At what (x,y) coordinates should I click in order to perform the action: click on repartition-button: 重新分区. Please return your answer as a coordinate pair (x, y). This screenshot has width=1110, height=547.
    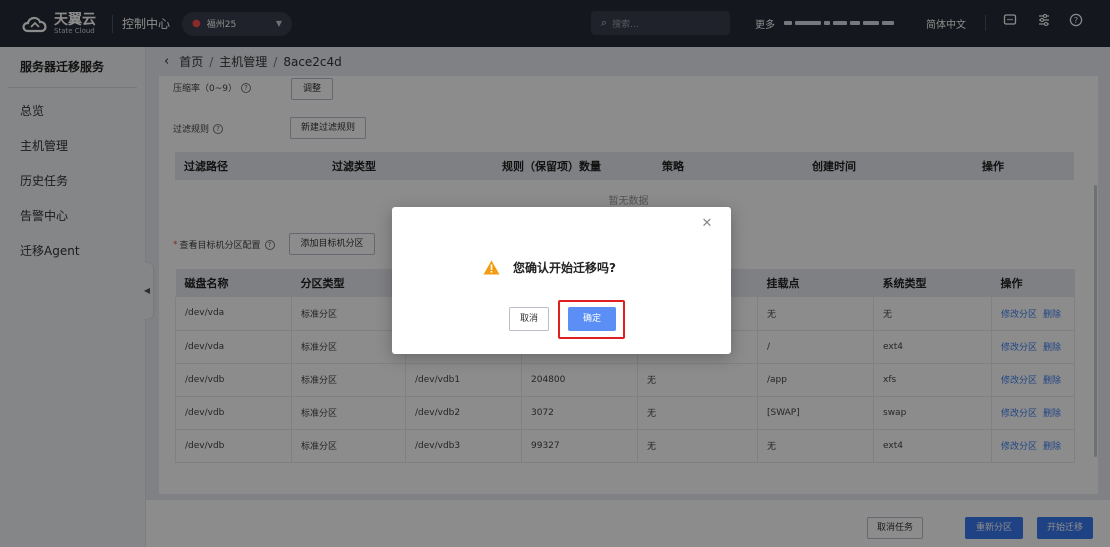
    Looking at the image, I should click on (994, 528).